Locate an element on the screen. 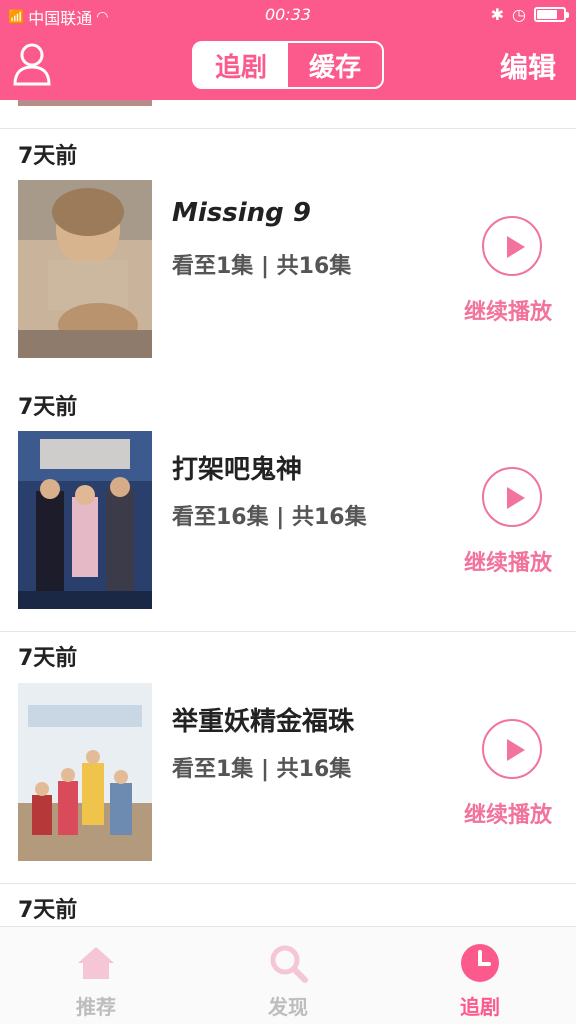 The height and width of the screenshot is (1024, 576). tab-discover: 发现 is located at coordinates (288, 975).